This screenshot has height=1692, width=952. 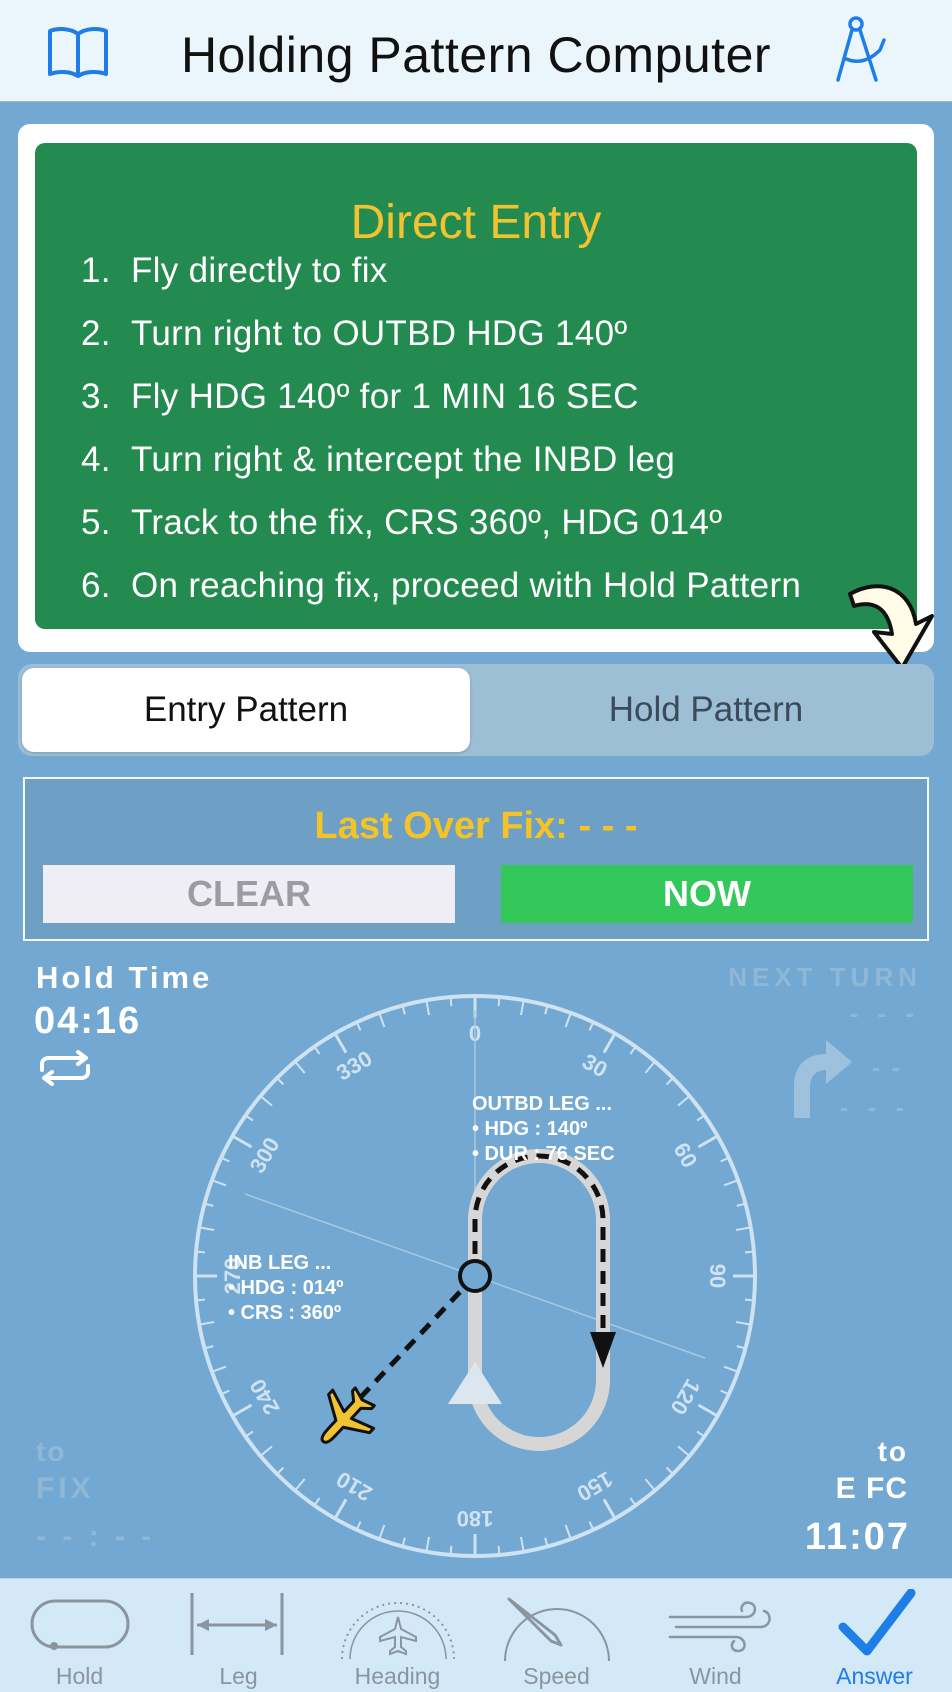 I want to click on hold-time-label: Hold Time, so click(x=124, y=977).